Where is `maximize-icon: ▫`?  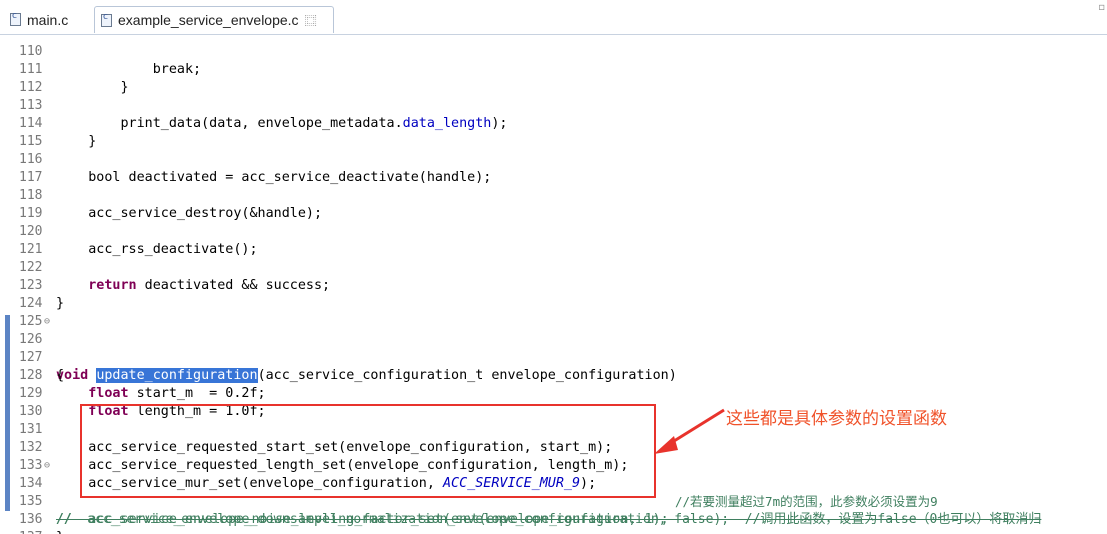
maximize-icon: ▫ is located at coordinates (1101, 7).